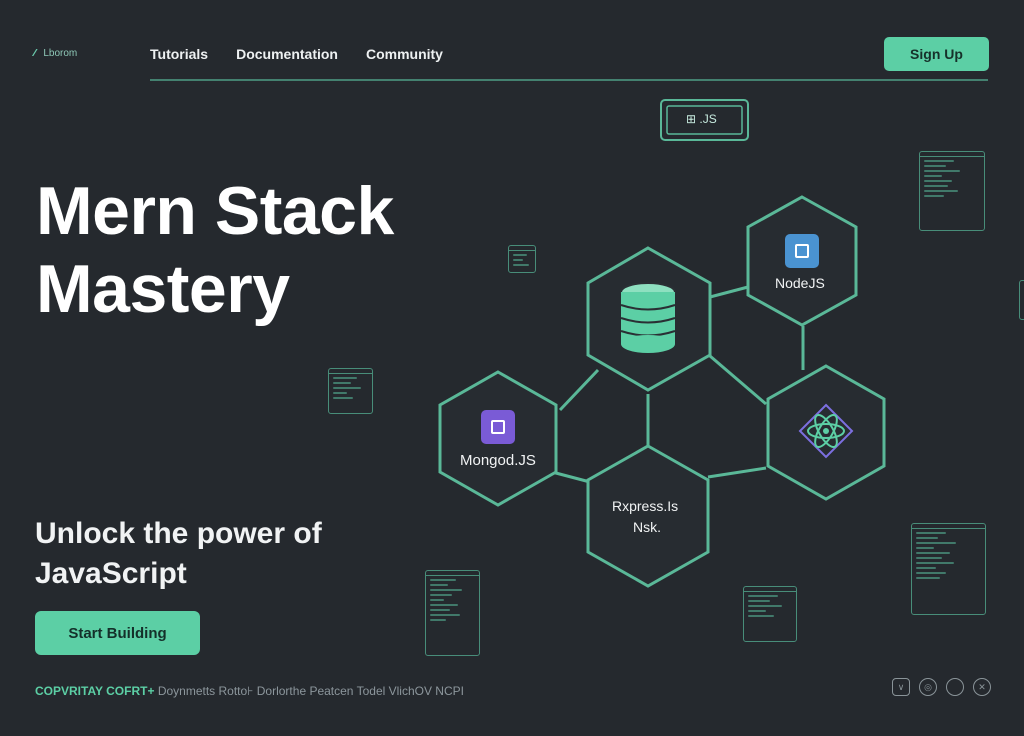  What do you see at coordinates (901, 687) in the screenshot?
I see `chevron-down-icon: ∨` at bounding box center [901, 687].